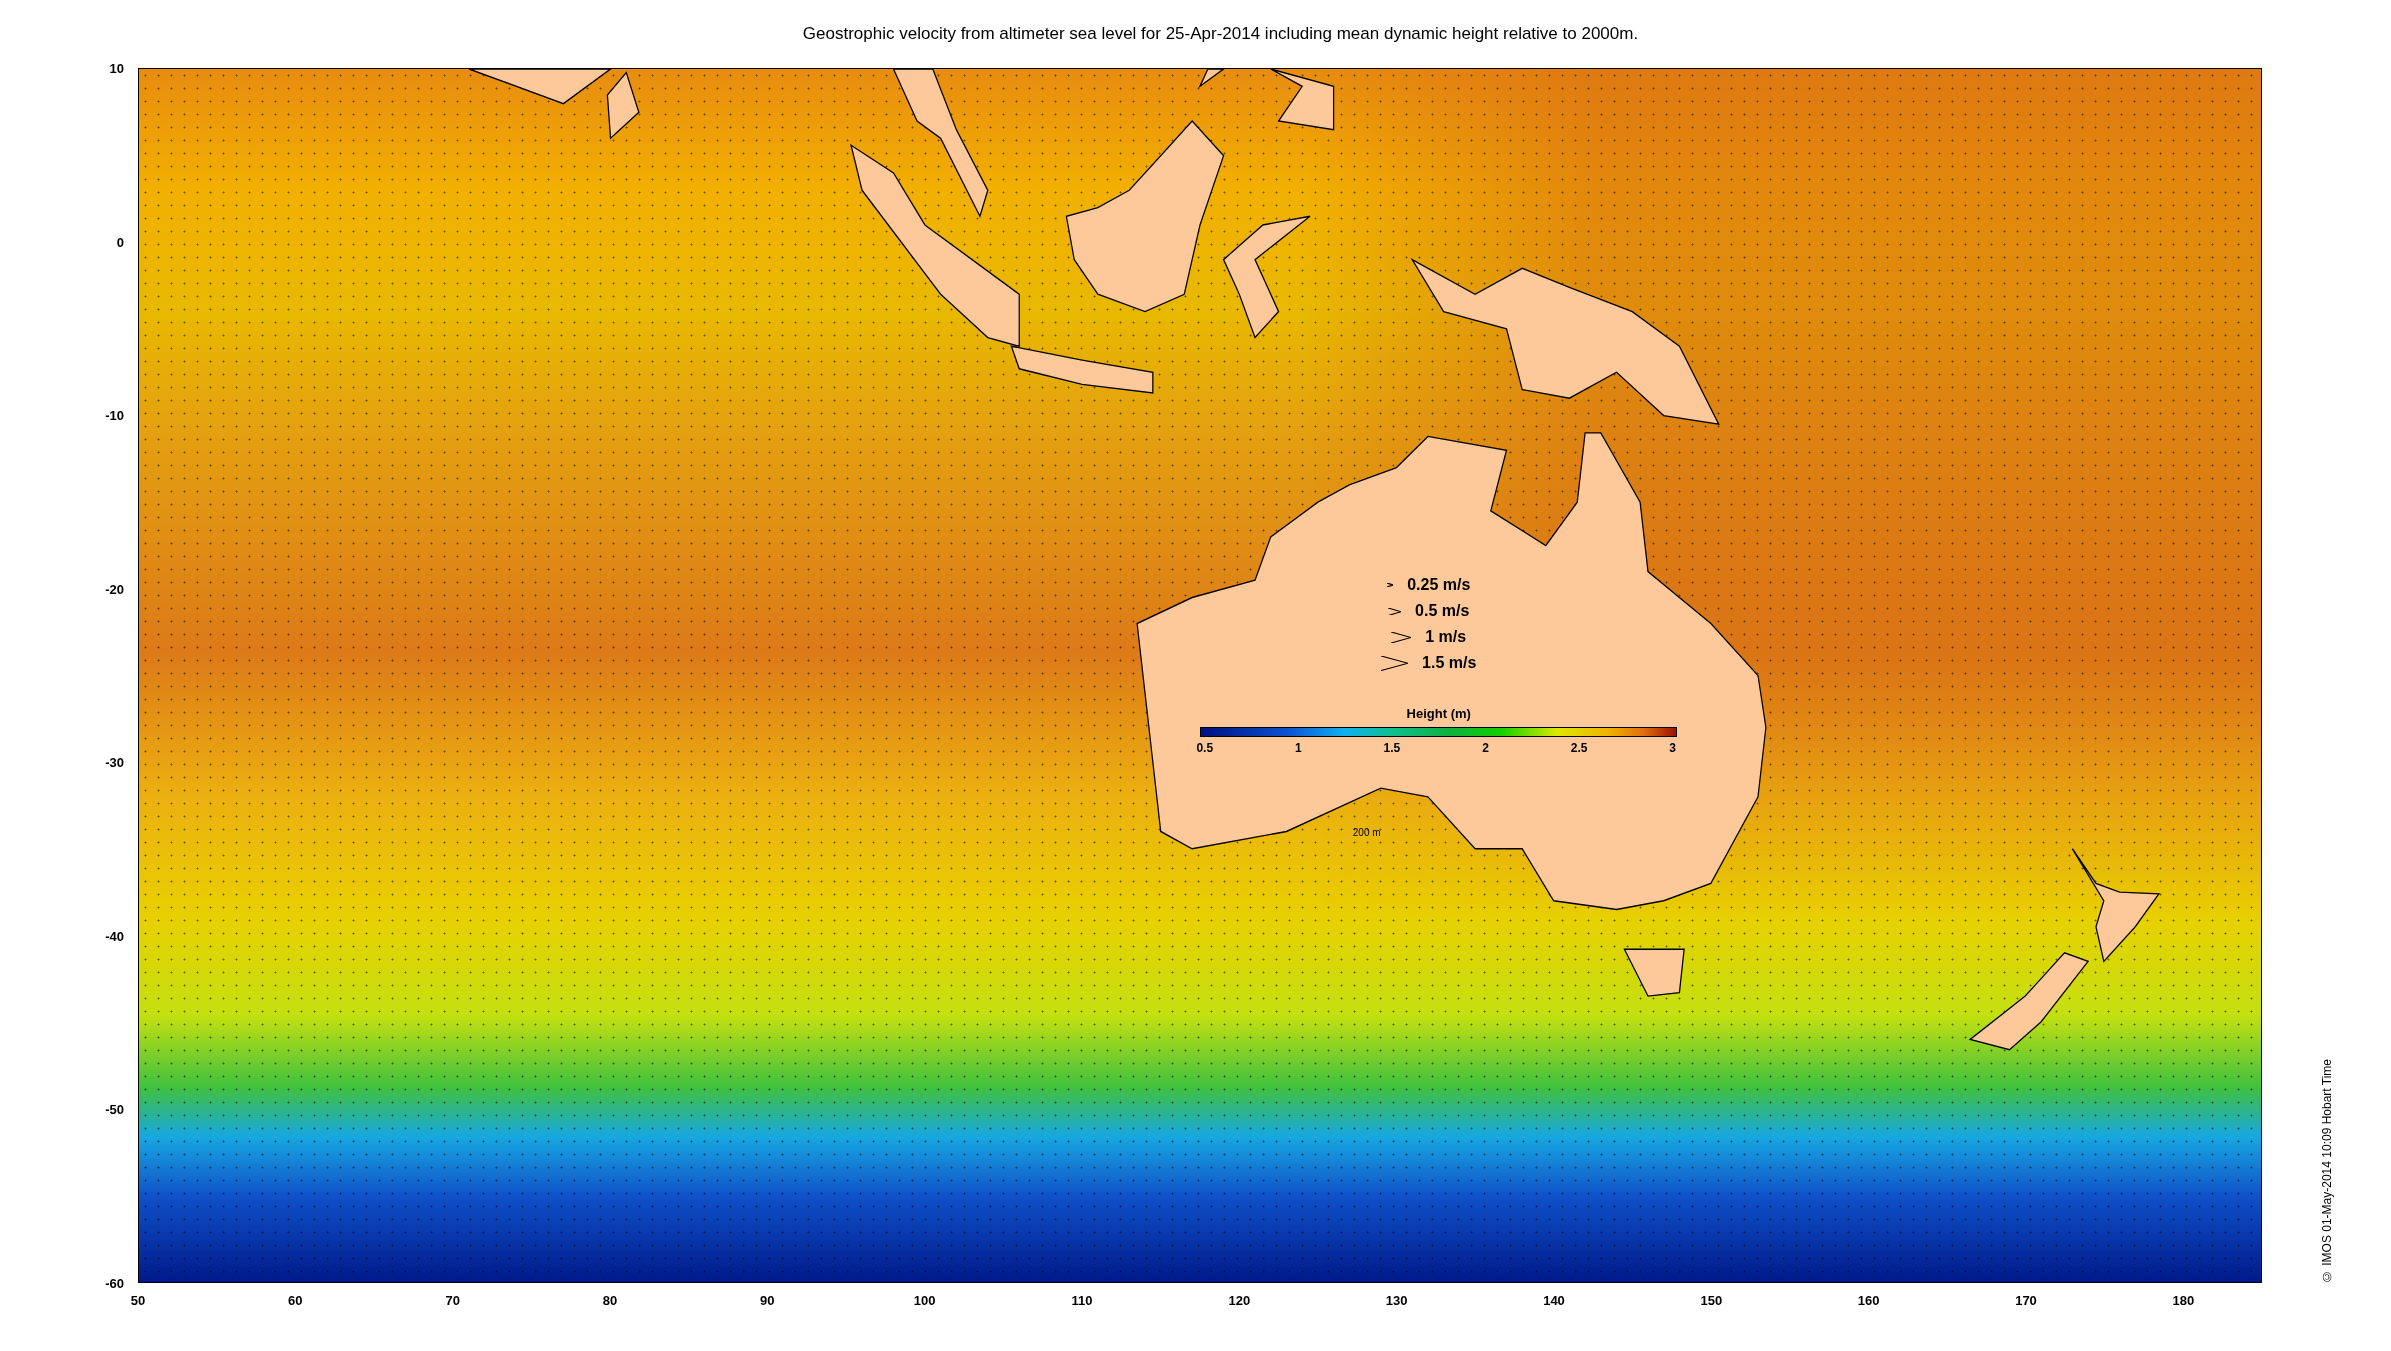 The image size is (2391, 1351). I want to click on longitude-label: 130, so click(1396, 1300).